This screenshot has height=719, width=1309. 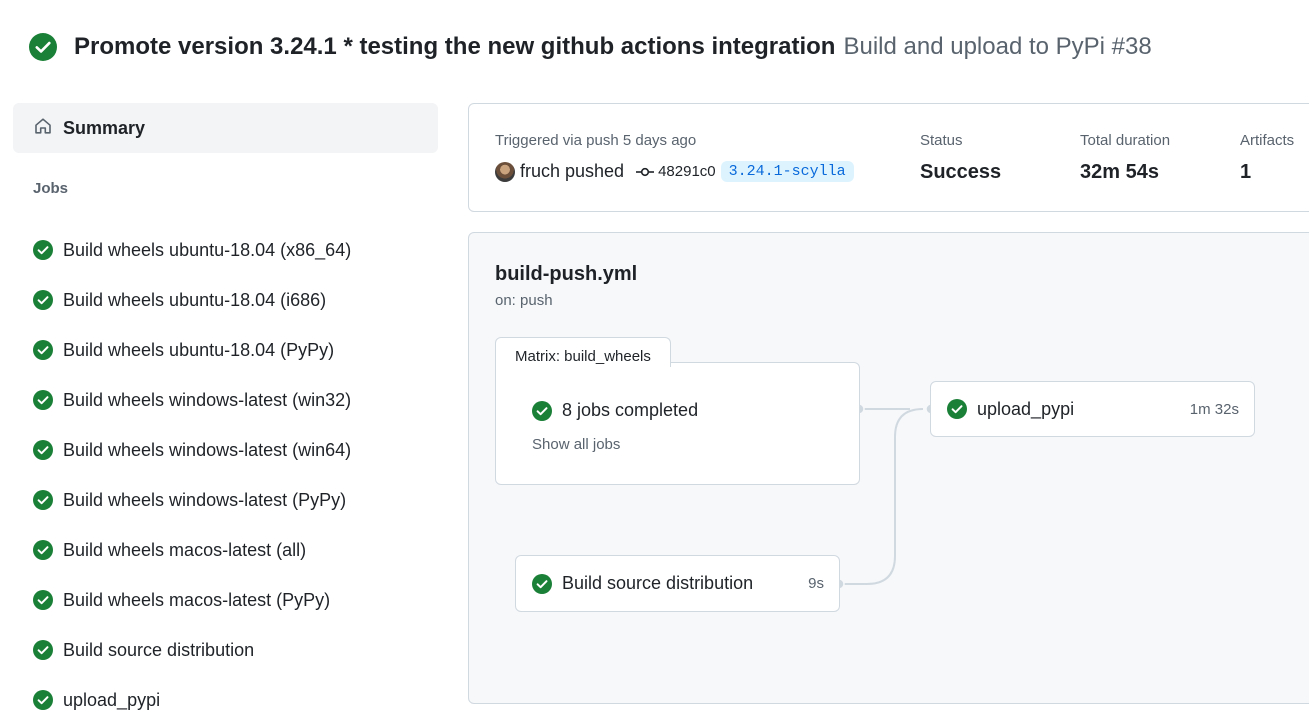 What do you see at coordinates (207, 399) in the screenshot?
I see `job-label: Build wheels windows-latest (win32)` at bounding box center [207, 399].